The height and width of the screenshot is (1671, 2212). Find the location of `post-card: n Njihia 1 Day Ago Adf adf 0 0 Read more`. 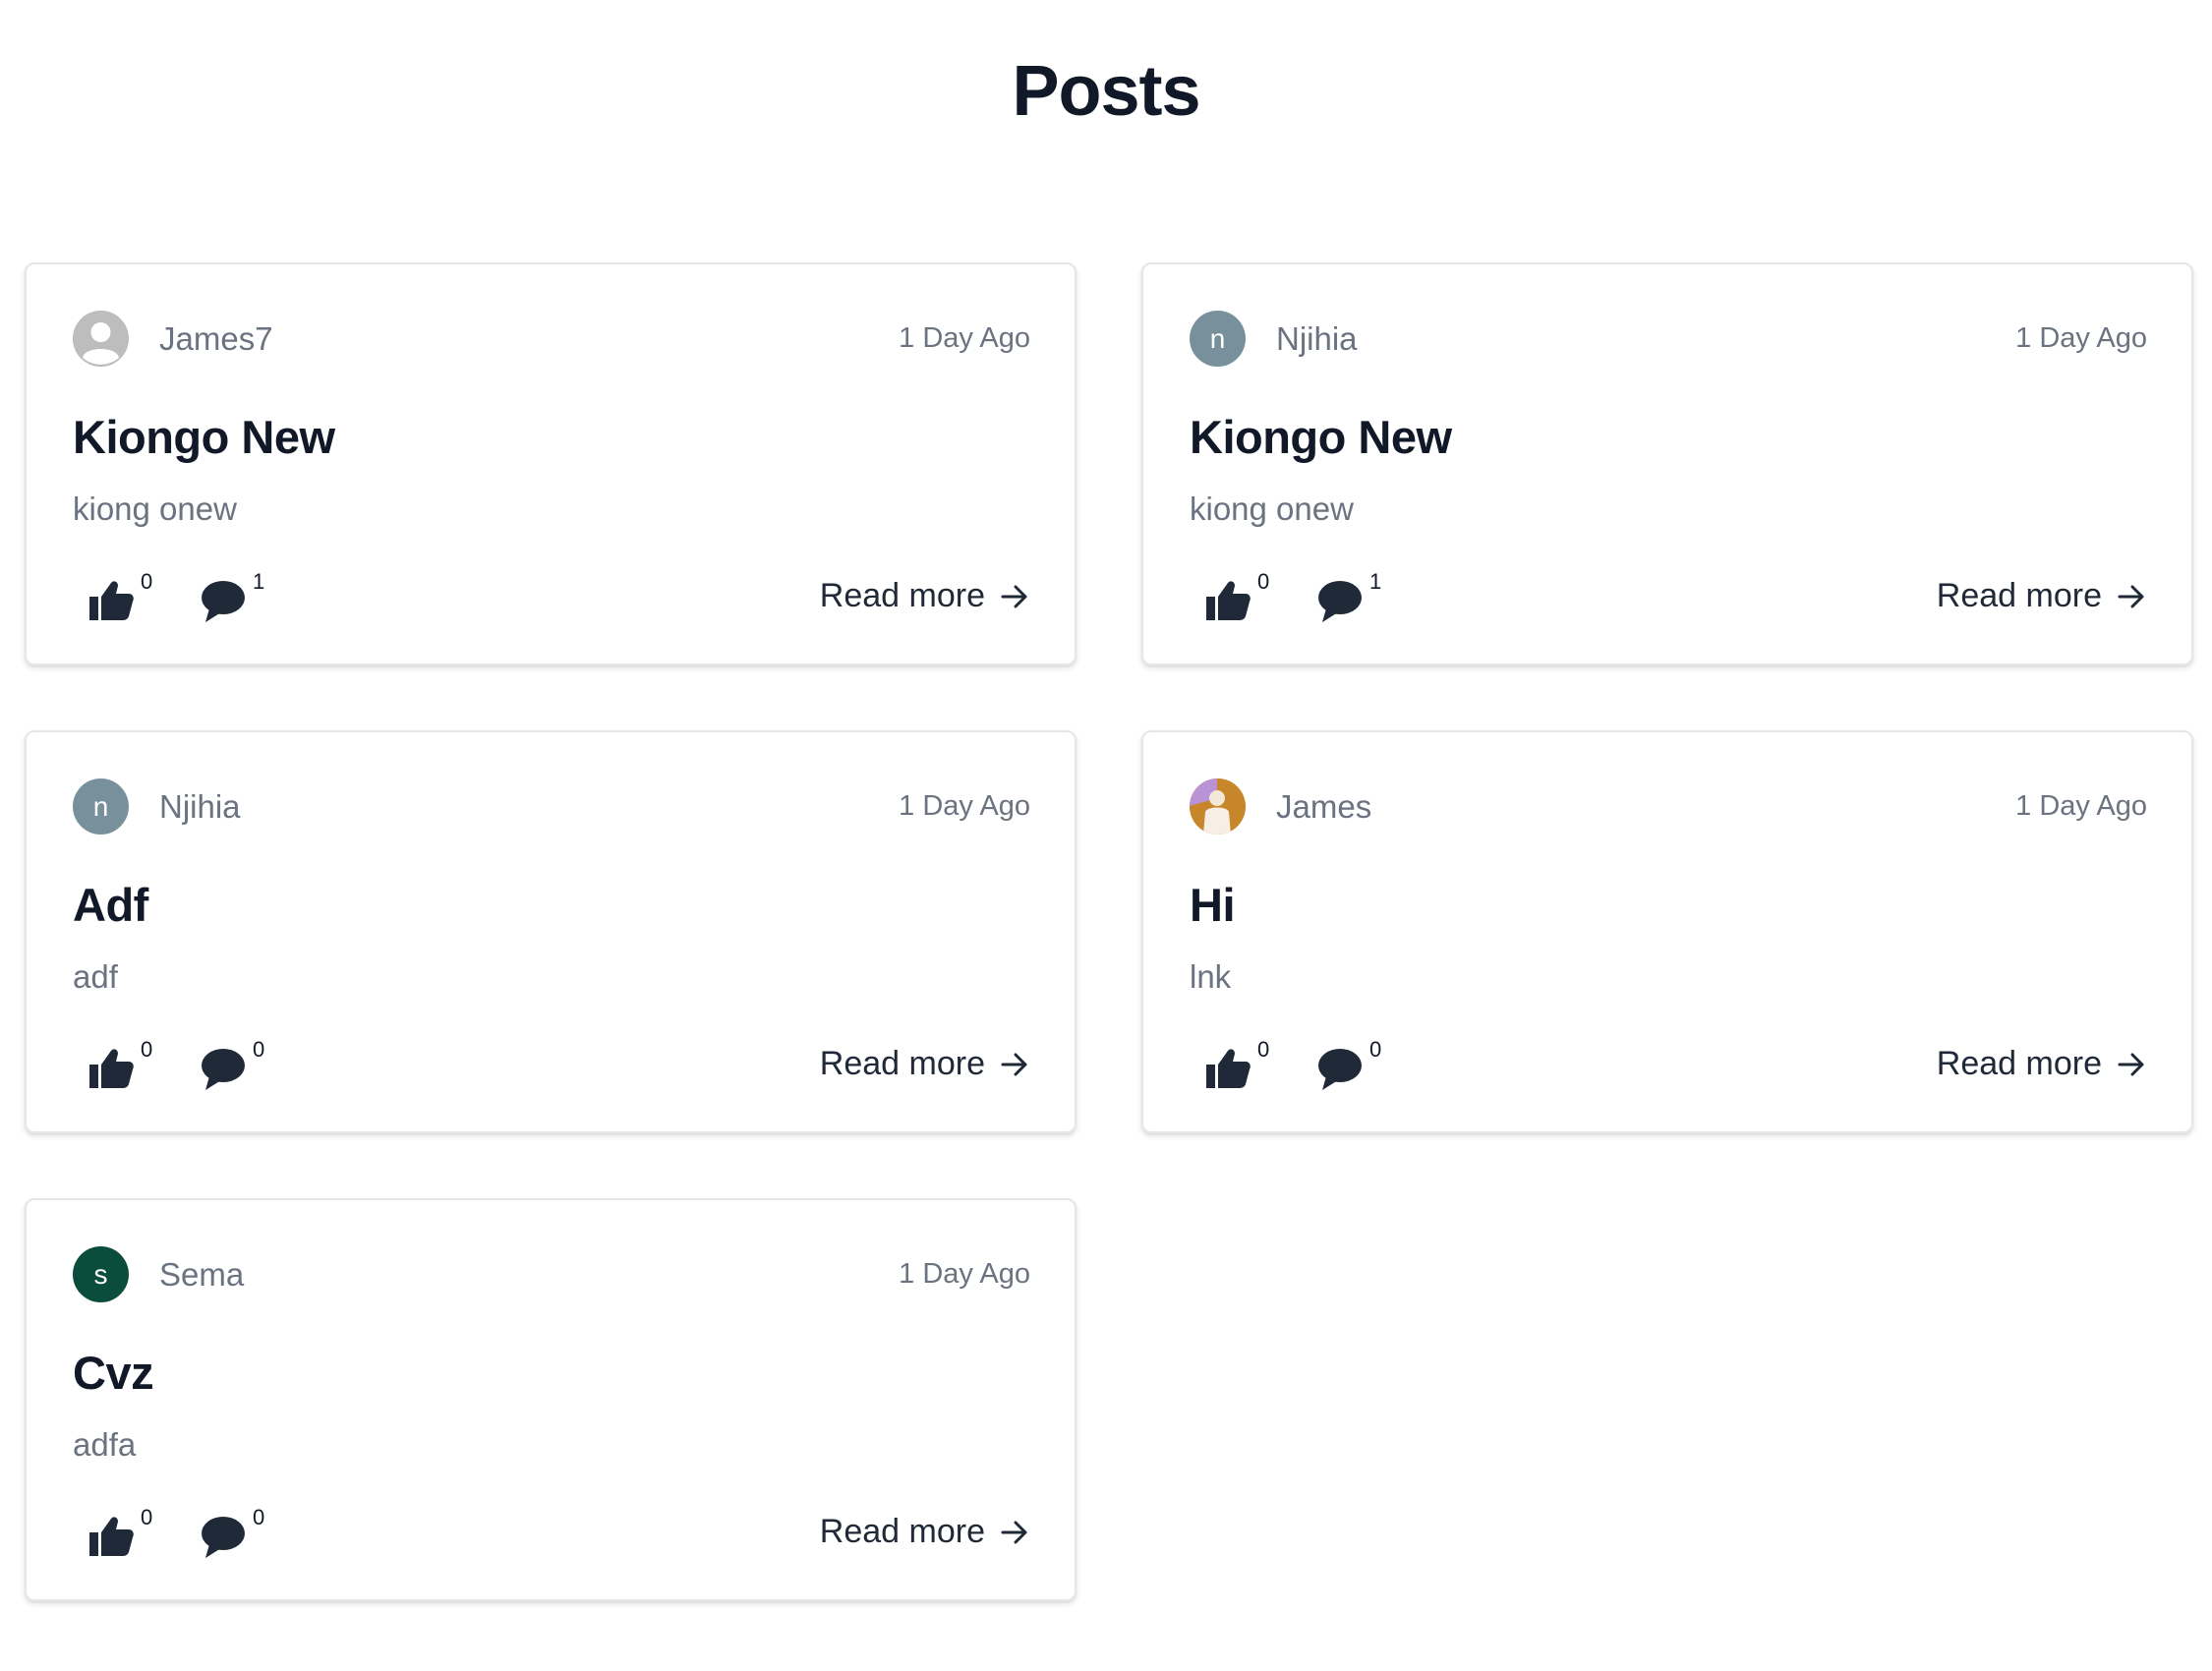

post-card: n Njihia 1 Day Ago Adf adf 0 0 Read more is located at coordinates (551, 931).